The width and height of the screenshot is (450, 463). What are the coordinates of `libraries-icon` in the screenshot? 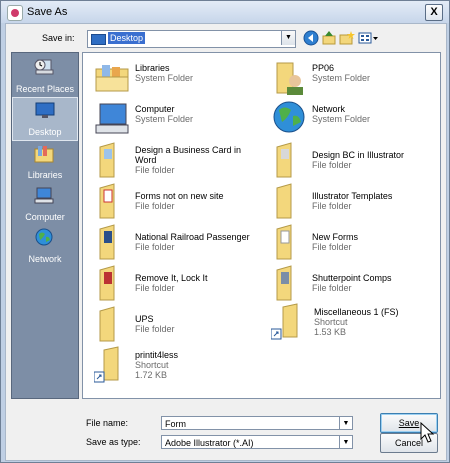 It's located at (44, 154).